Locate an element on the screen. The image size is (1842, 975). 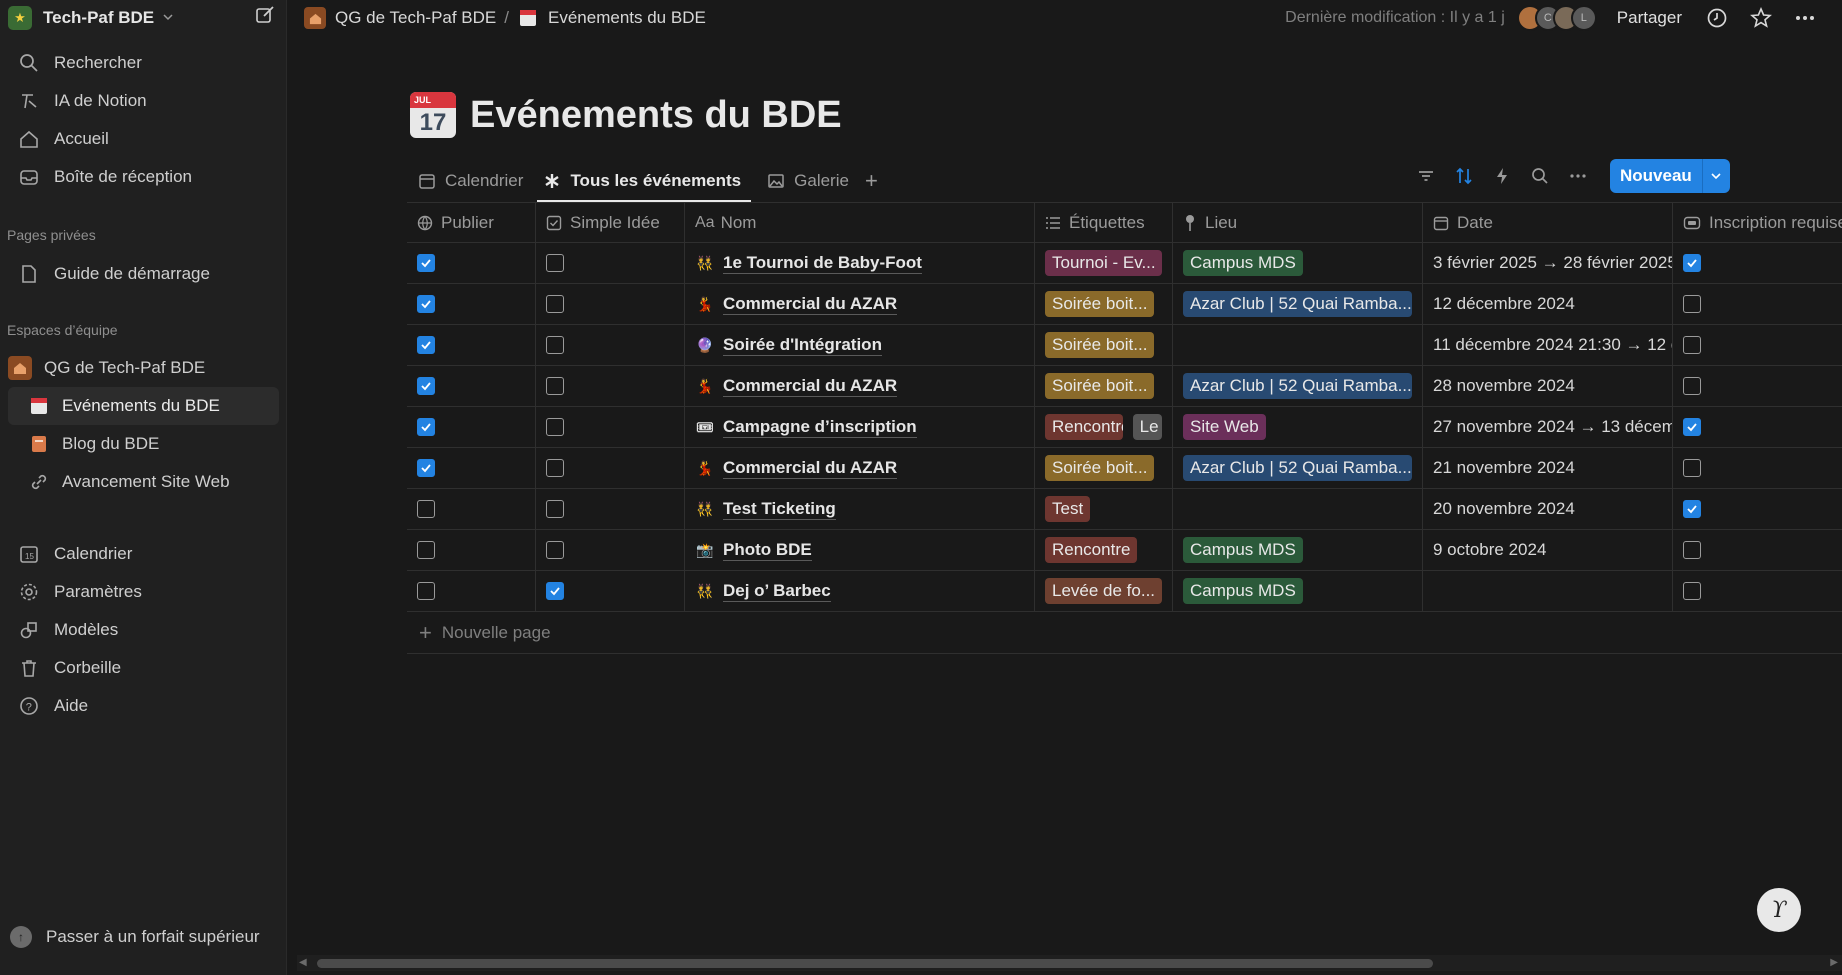
cell-etiquettes: Rencontre is located at coordinates (1104, 550).